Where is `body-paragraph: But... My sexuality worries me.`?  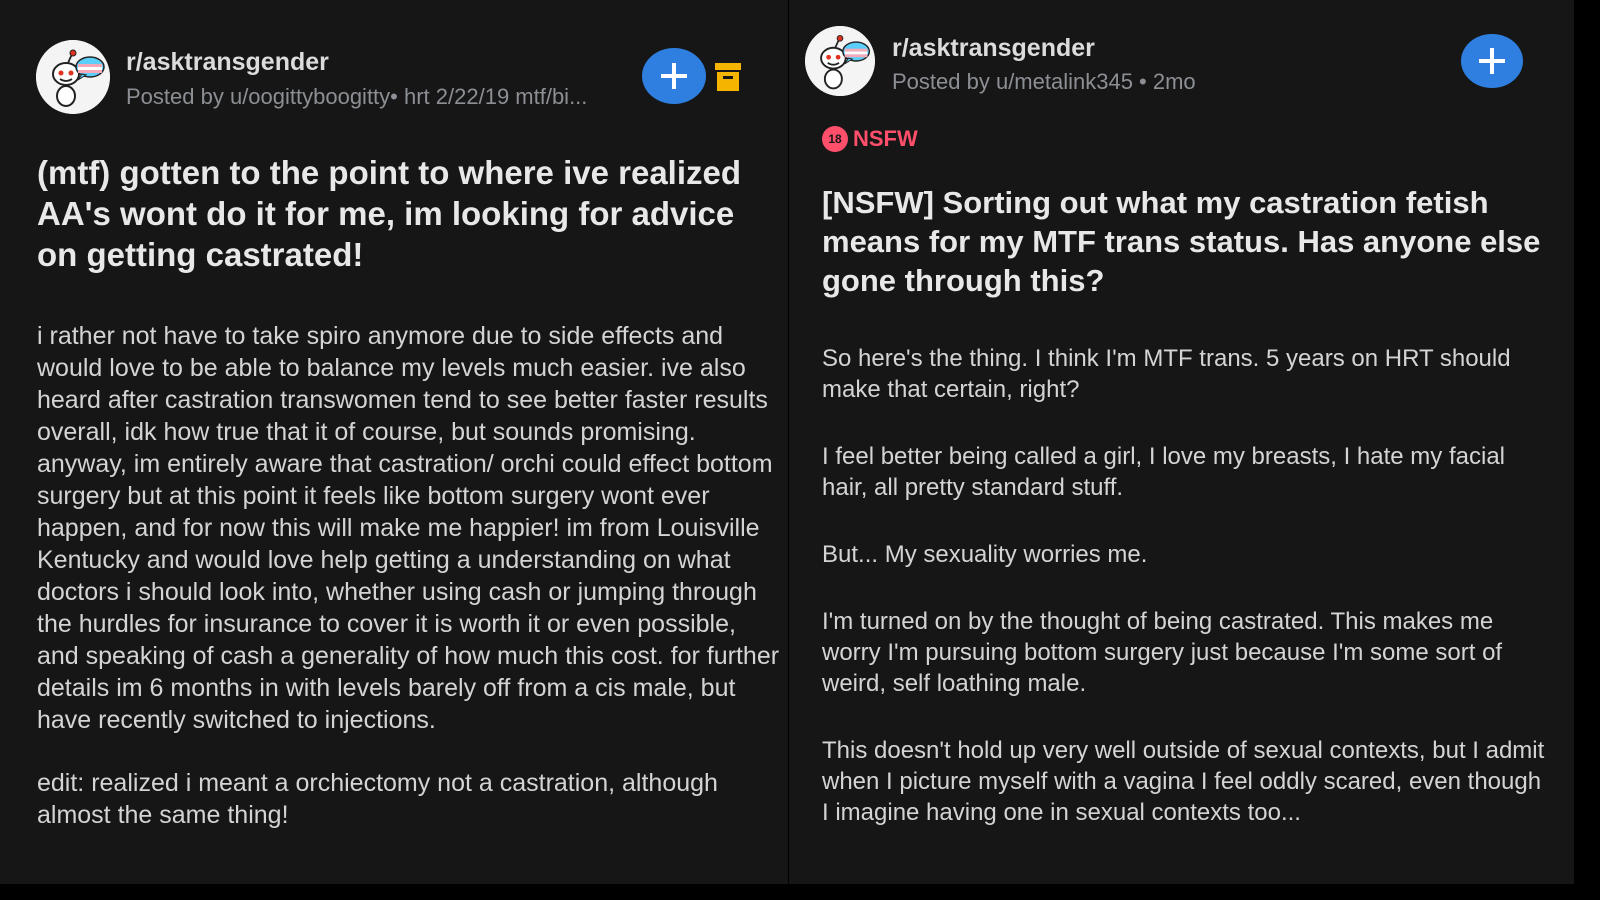
body-paragraph: But... My sexuality worries me. is located at coordinates (985, 554).